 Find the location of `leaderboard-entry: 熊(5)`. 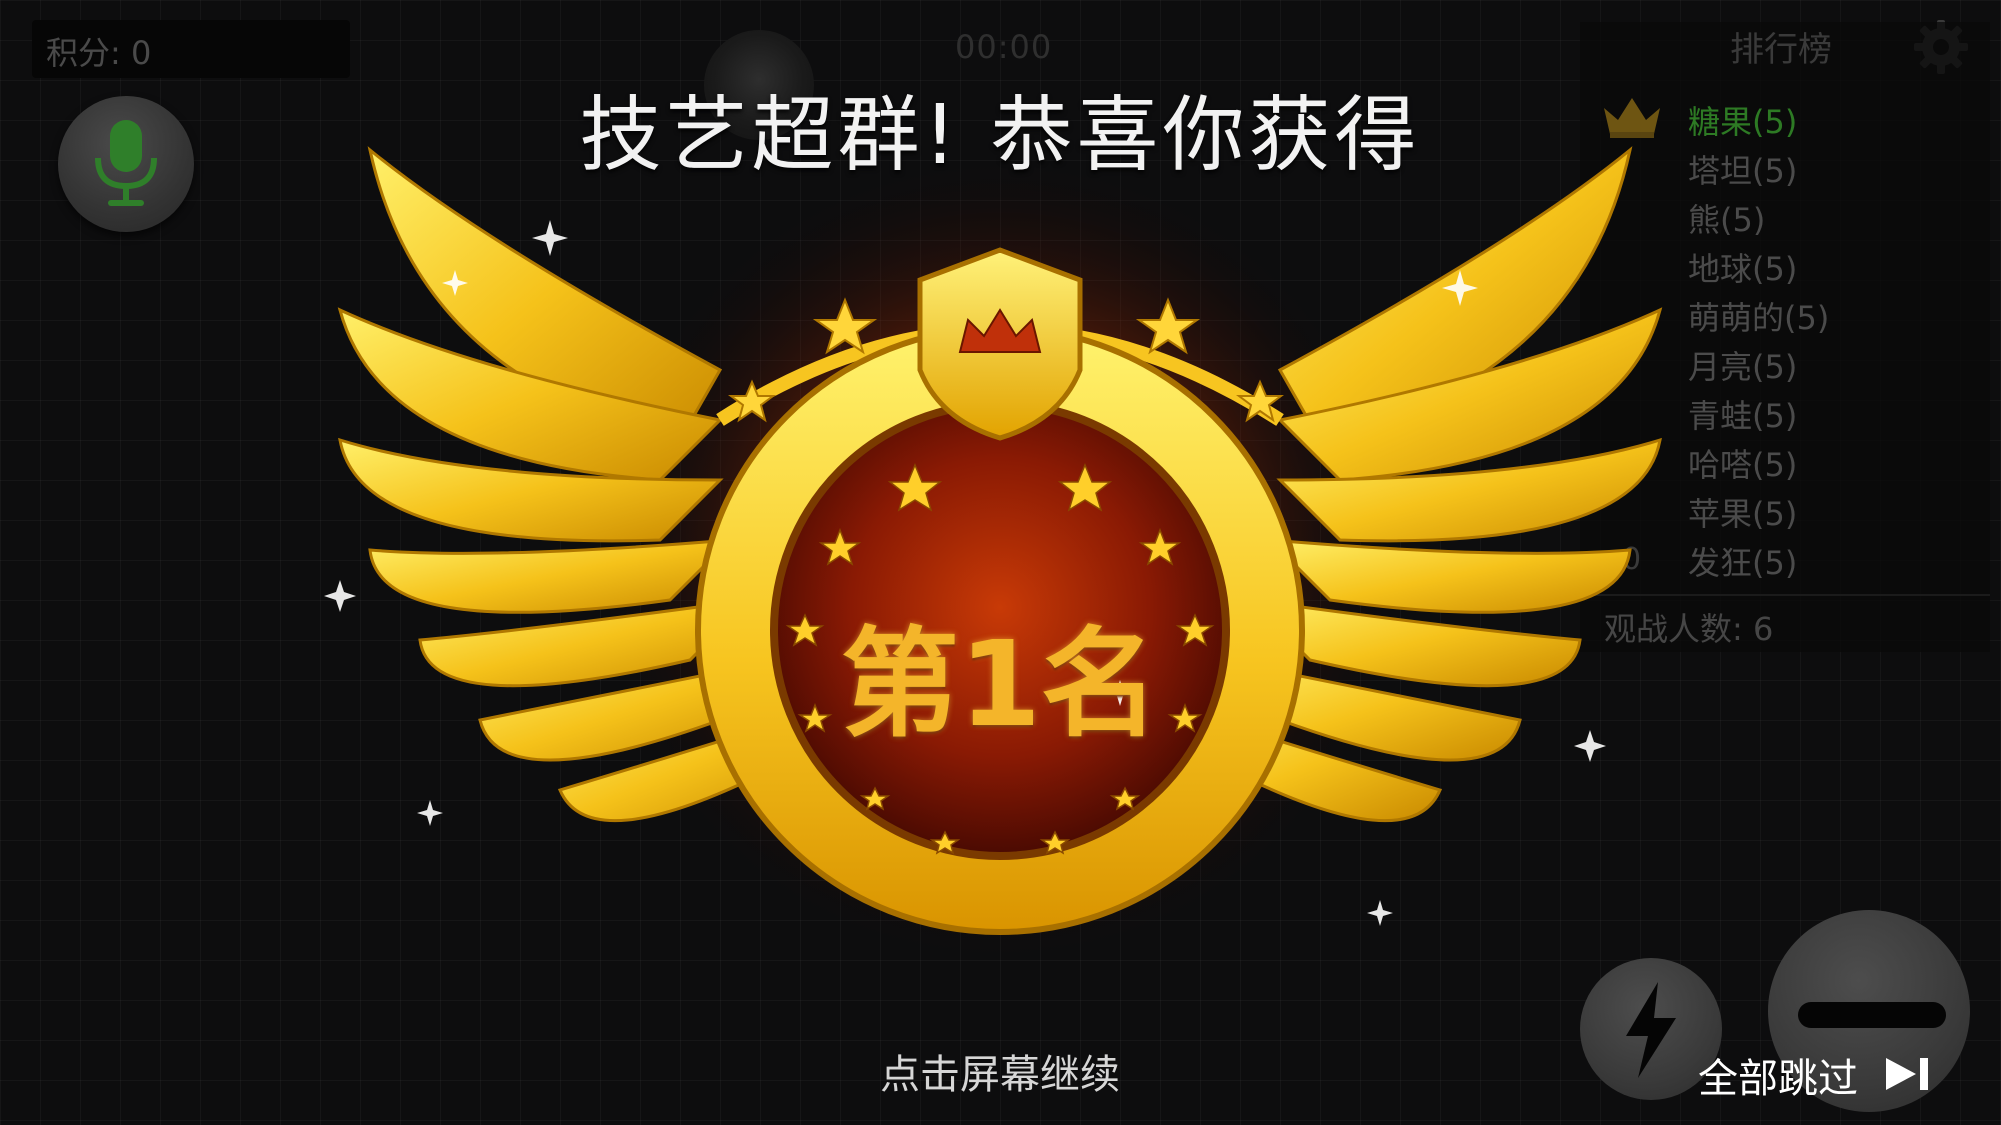

leaderboard-entry: 熊(5) is located at coordinates (1727, 220).